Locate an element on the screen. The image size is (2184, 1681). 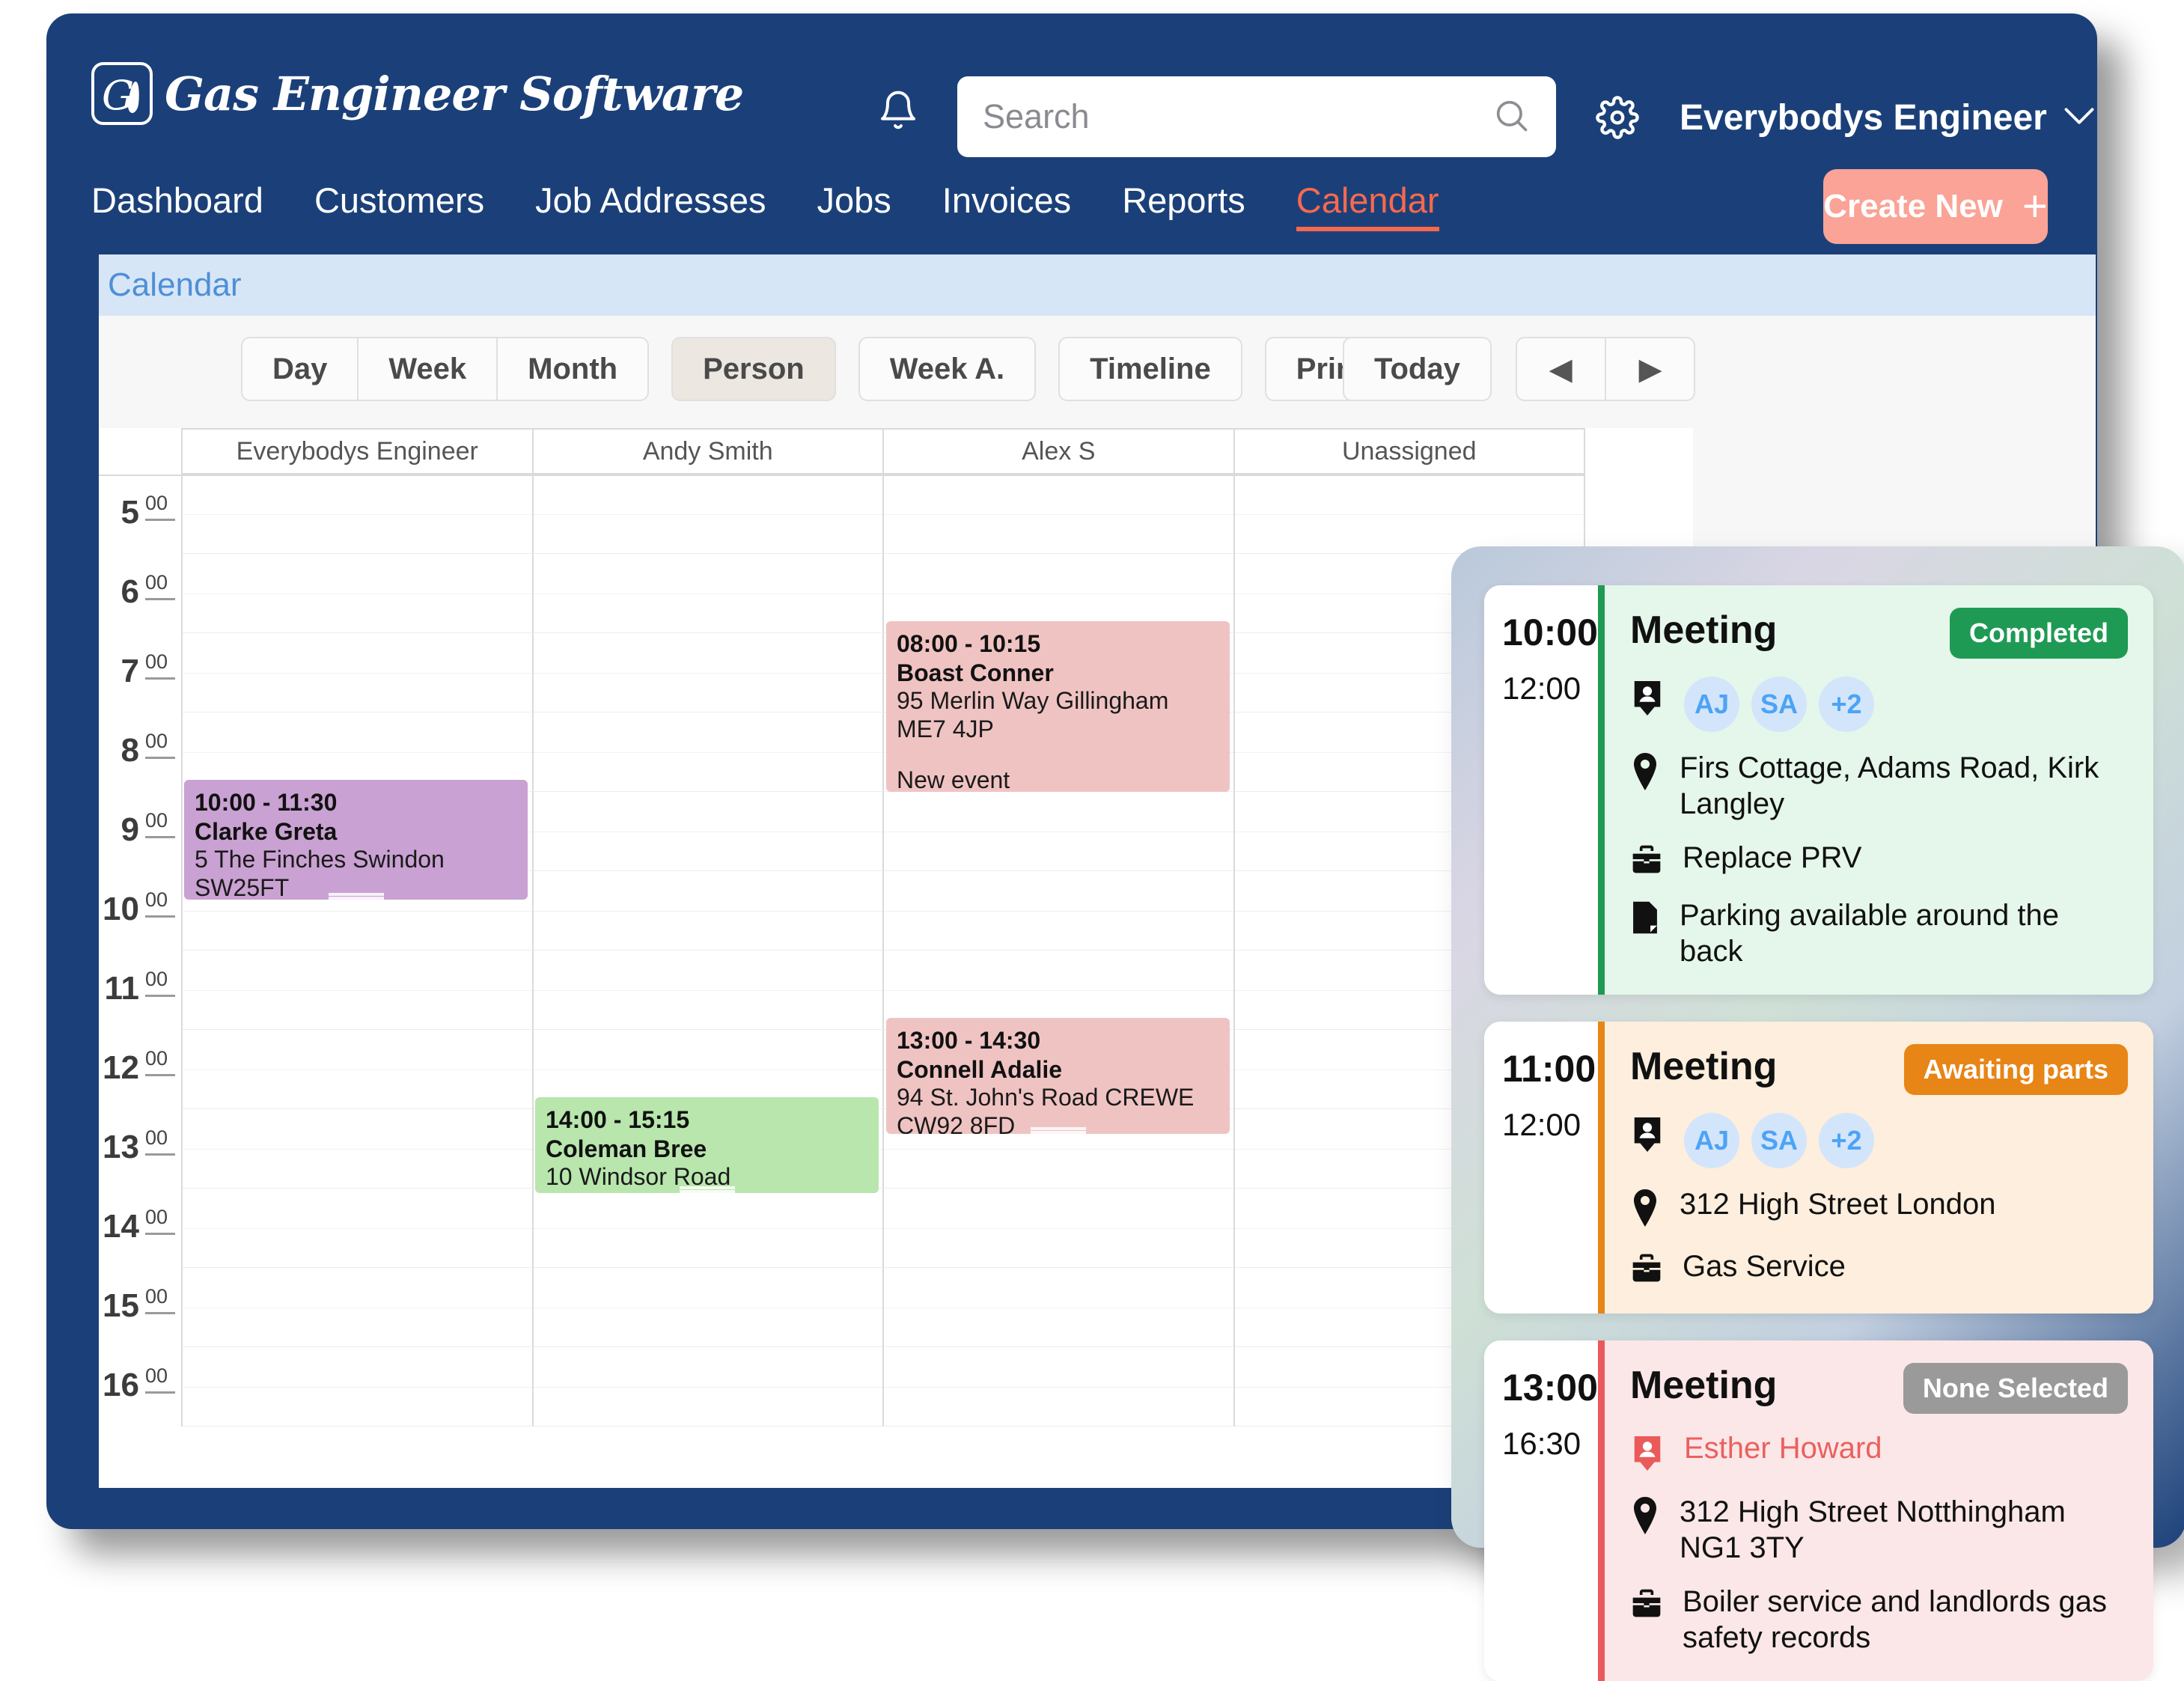
appointment-assignees-row: AJ SA +2 is located at coordinates (1879, 1140).